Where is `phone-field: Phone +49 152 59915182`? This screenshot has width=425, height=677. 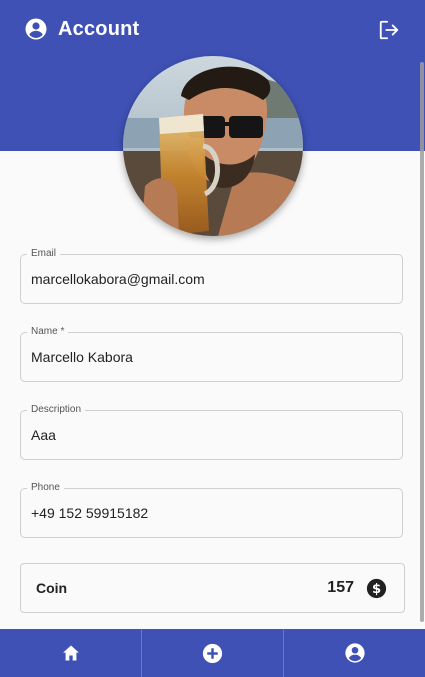 phone-field: Phone +49 152 59915182 is located at coordinates (211, 510).